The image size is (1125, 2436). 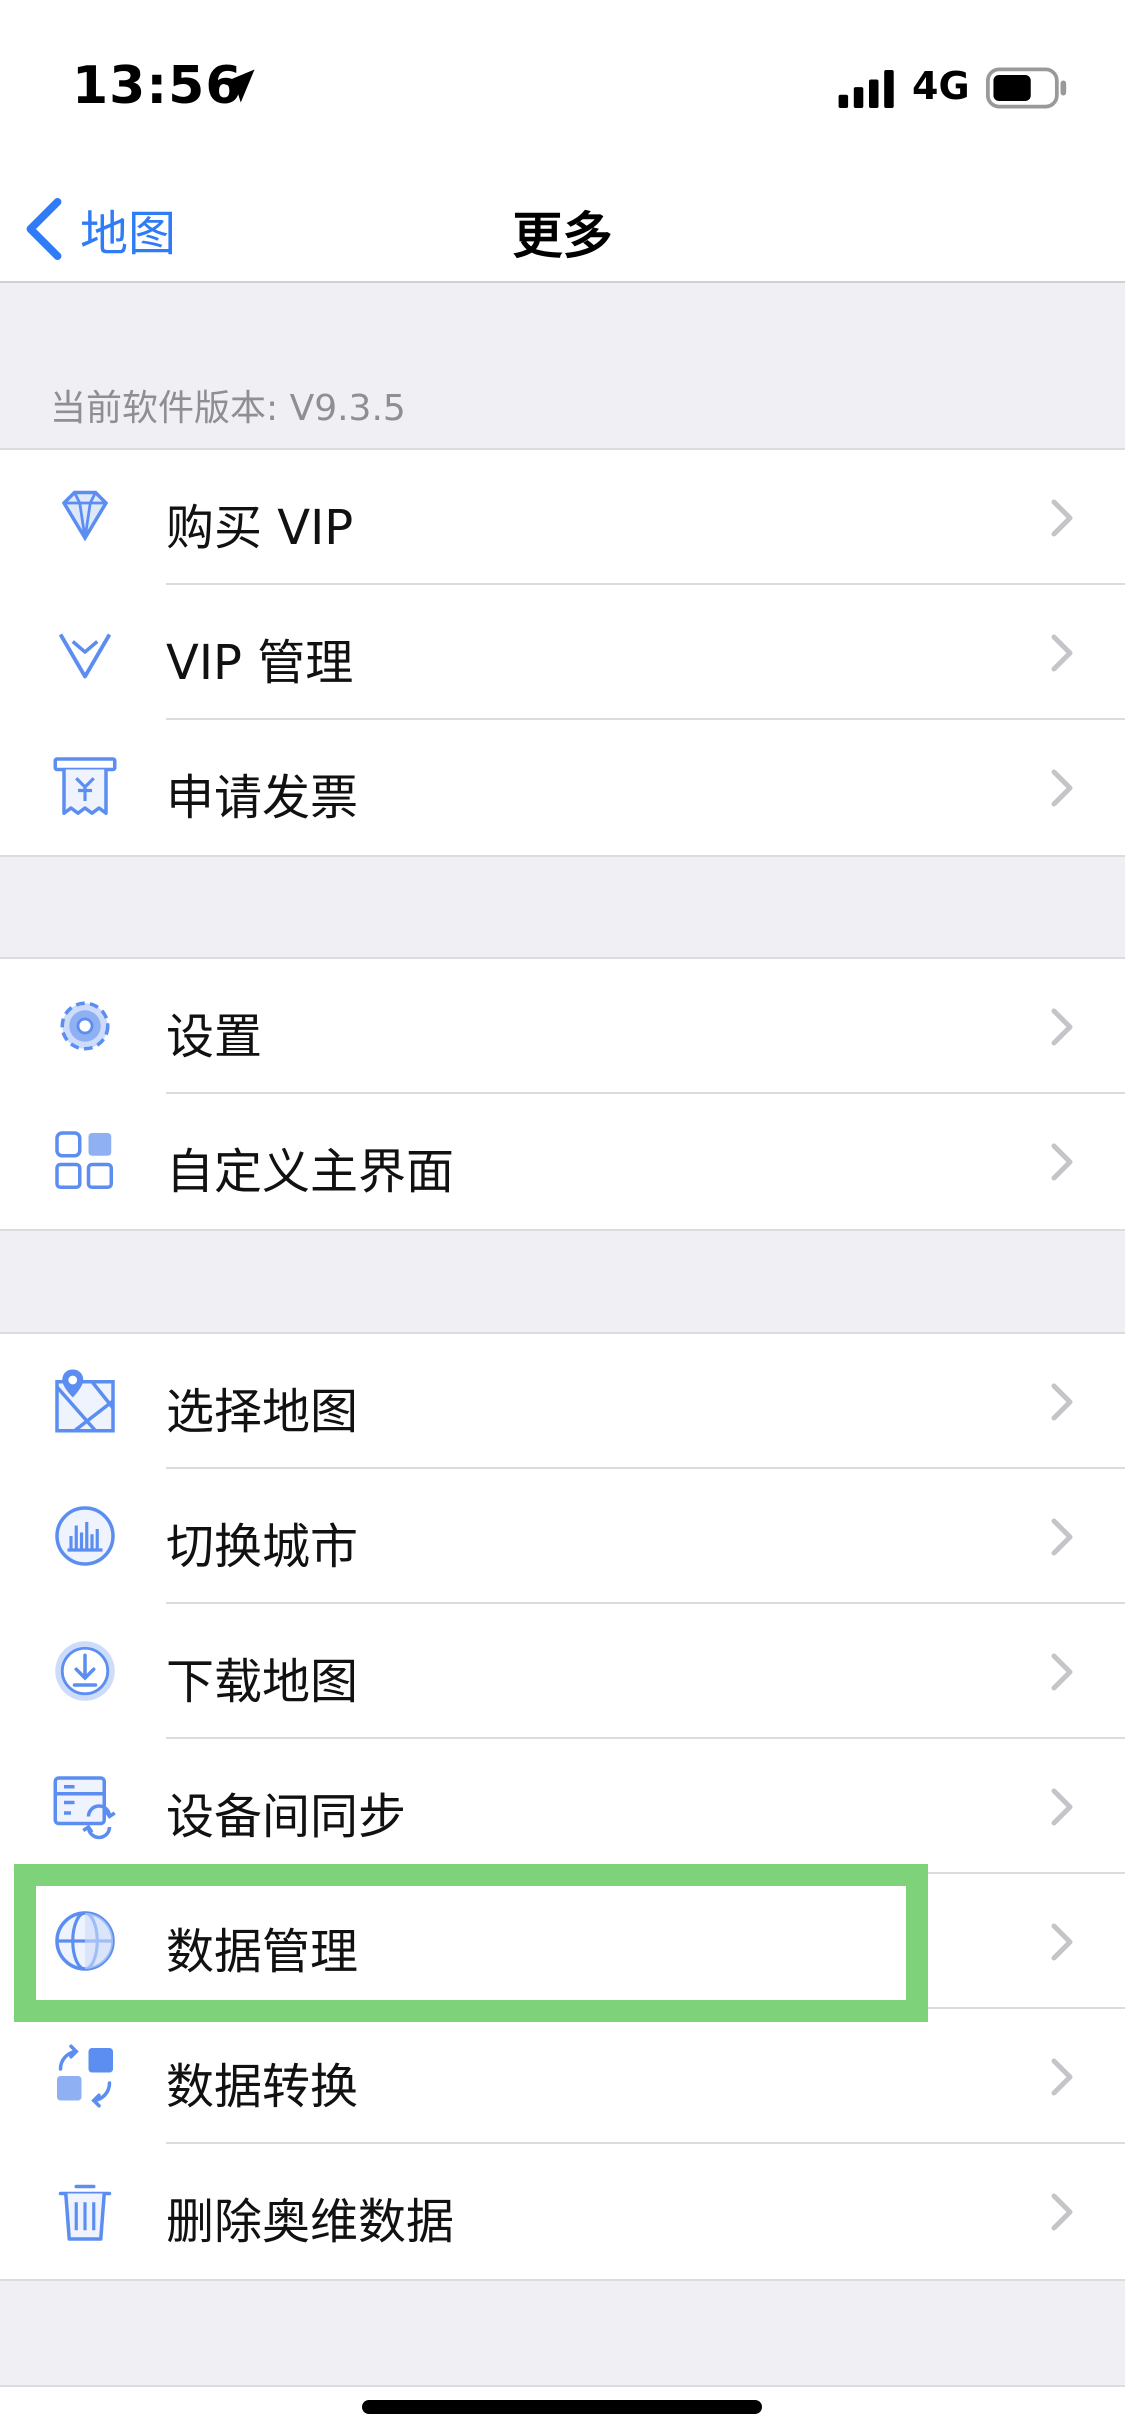 I want to click on battery-icon, so click(x=1026, y=88).